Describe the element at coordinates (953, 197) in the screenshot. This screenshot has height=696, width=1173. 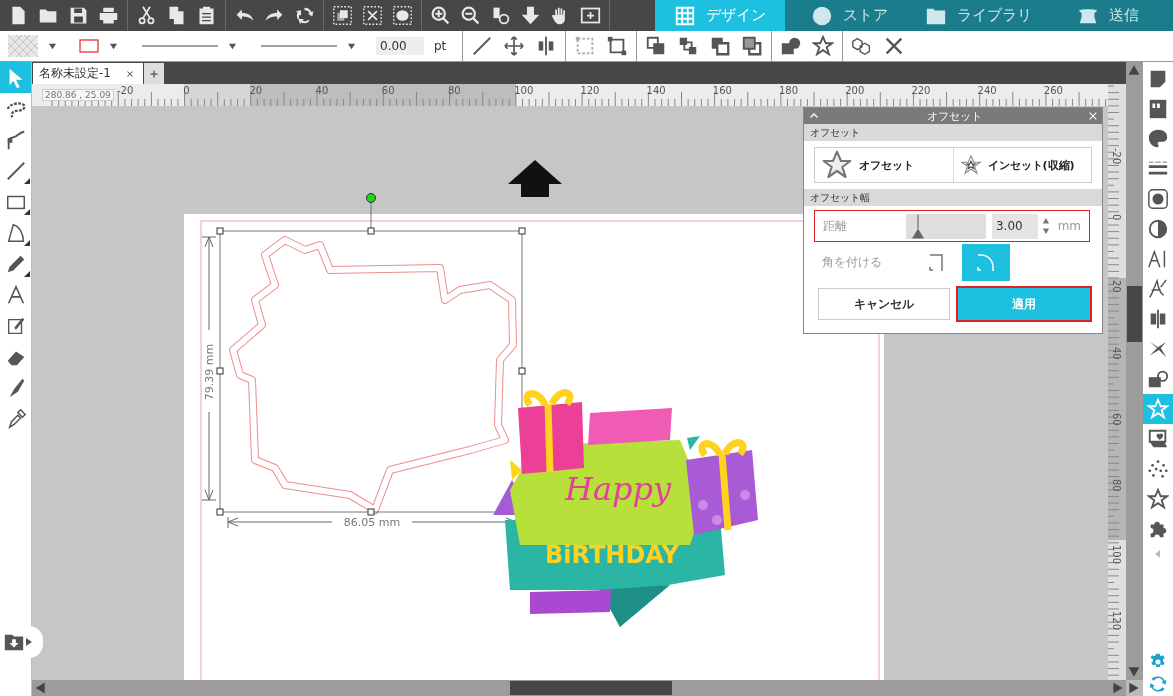
I see `section-header: オフセット幅` at that location.